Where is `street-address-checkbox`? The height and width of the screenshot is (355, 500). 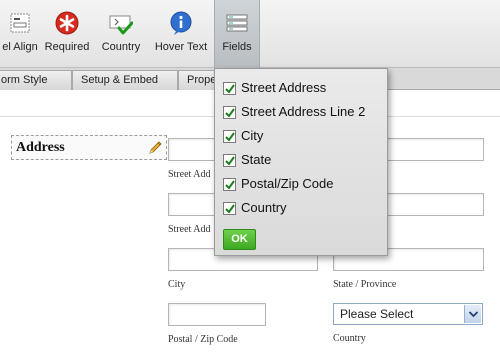
street-address-checkbox is located at coordinates (229, 88).